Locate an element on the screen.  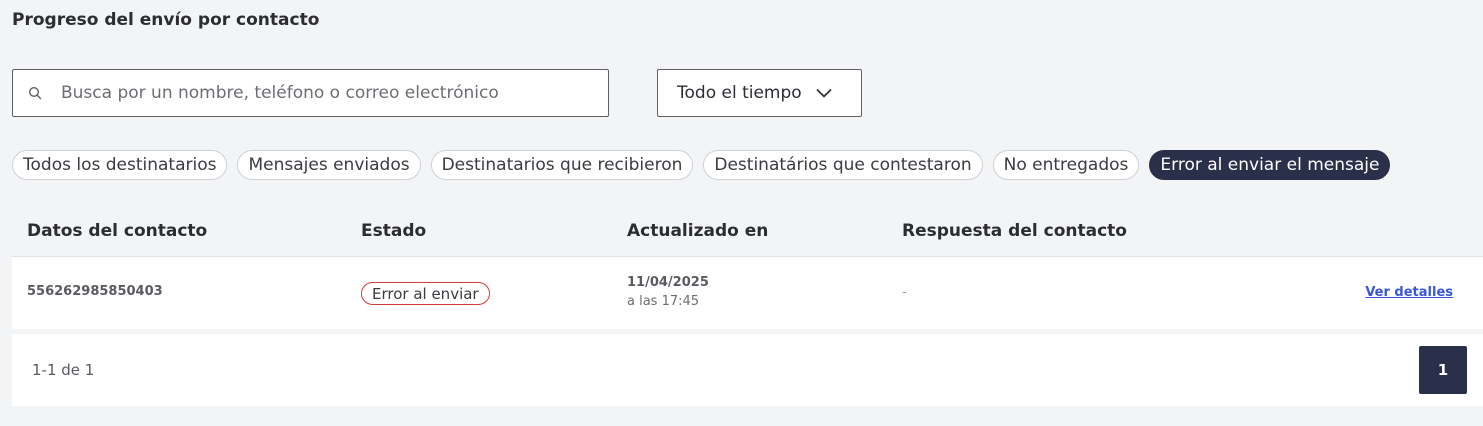
updated-time: a las 17:45 is located at coordinates (663, 301).